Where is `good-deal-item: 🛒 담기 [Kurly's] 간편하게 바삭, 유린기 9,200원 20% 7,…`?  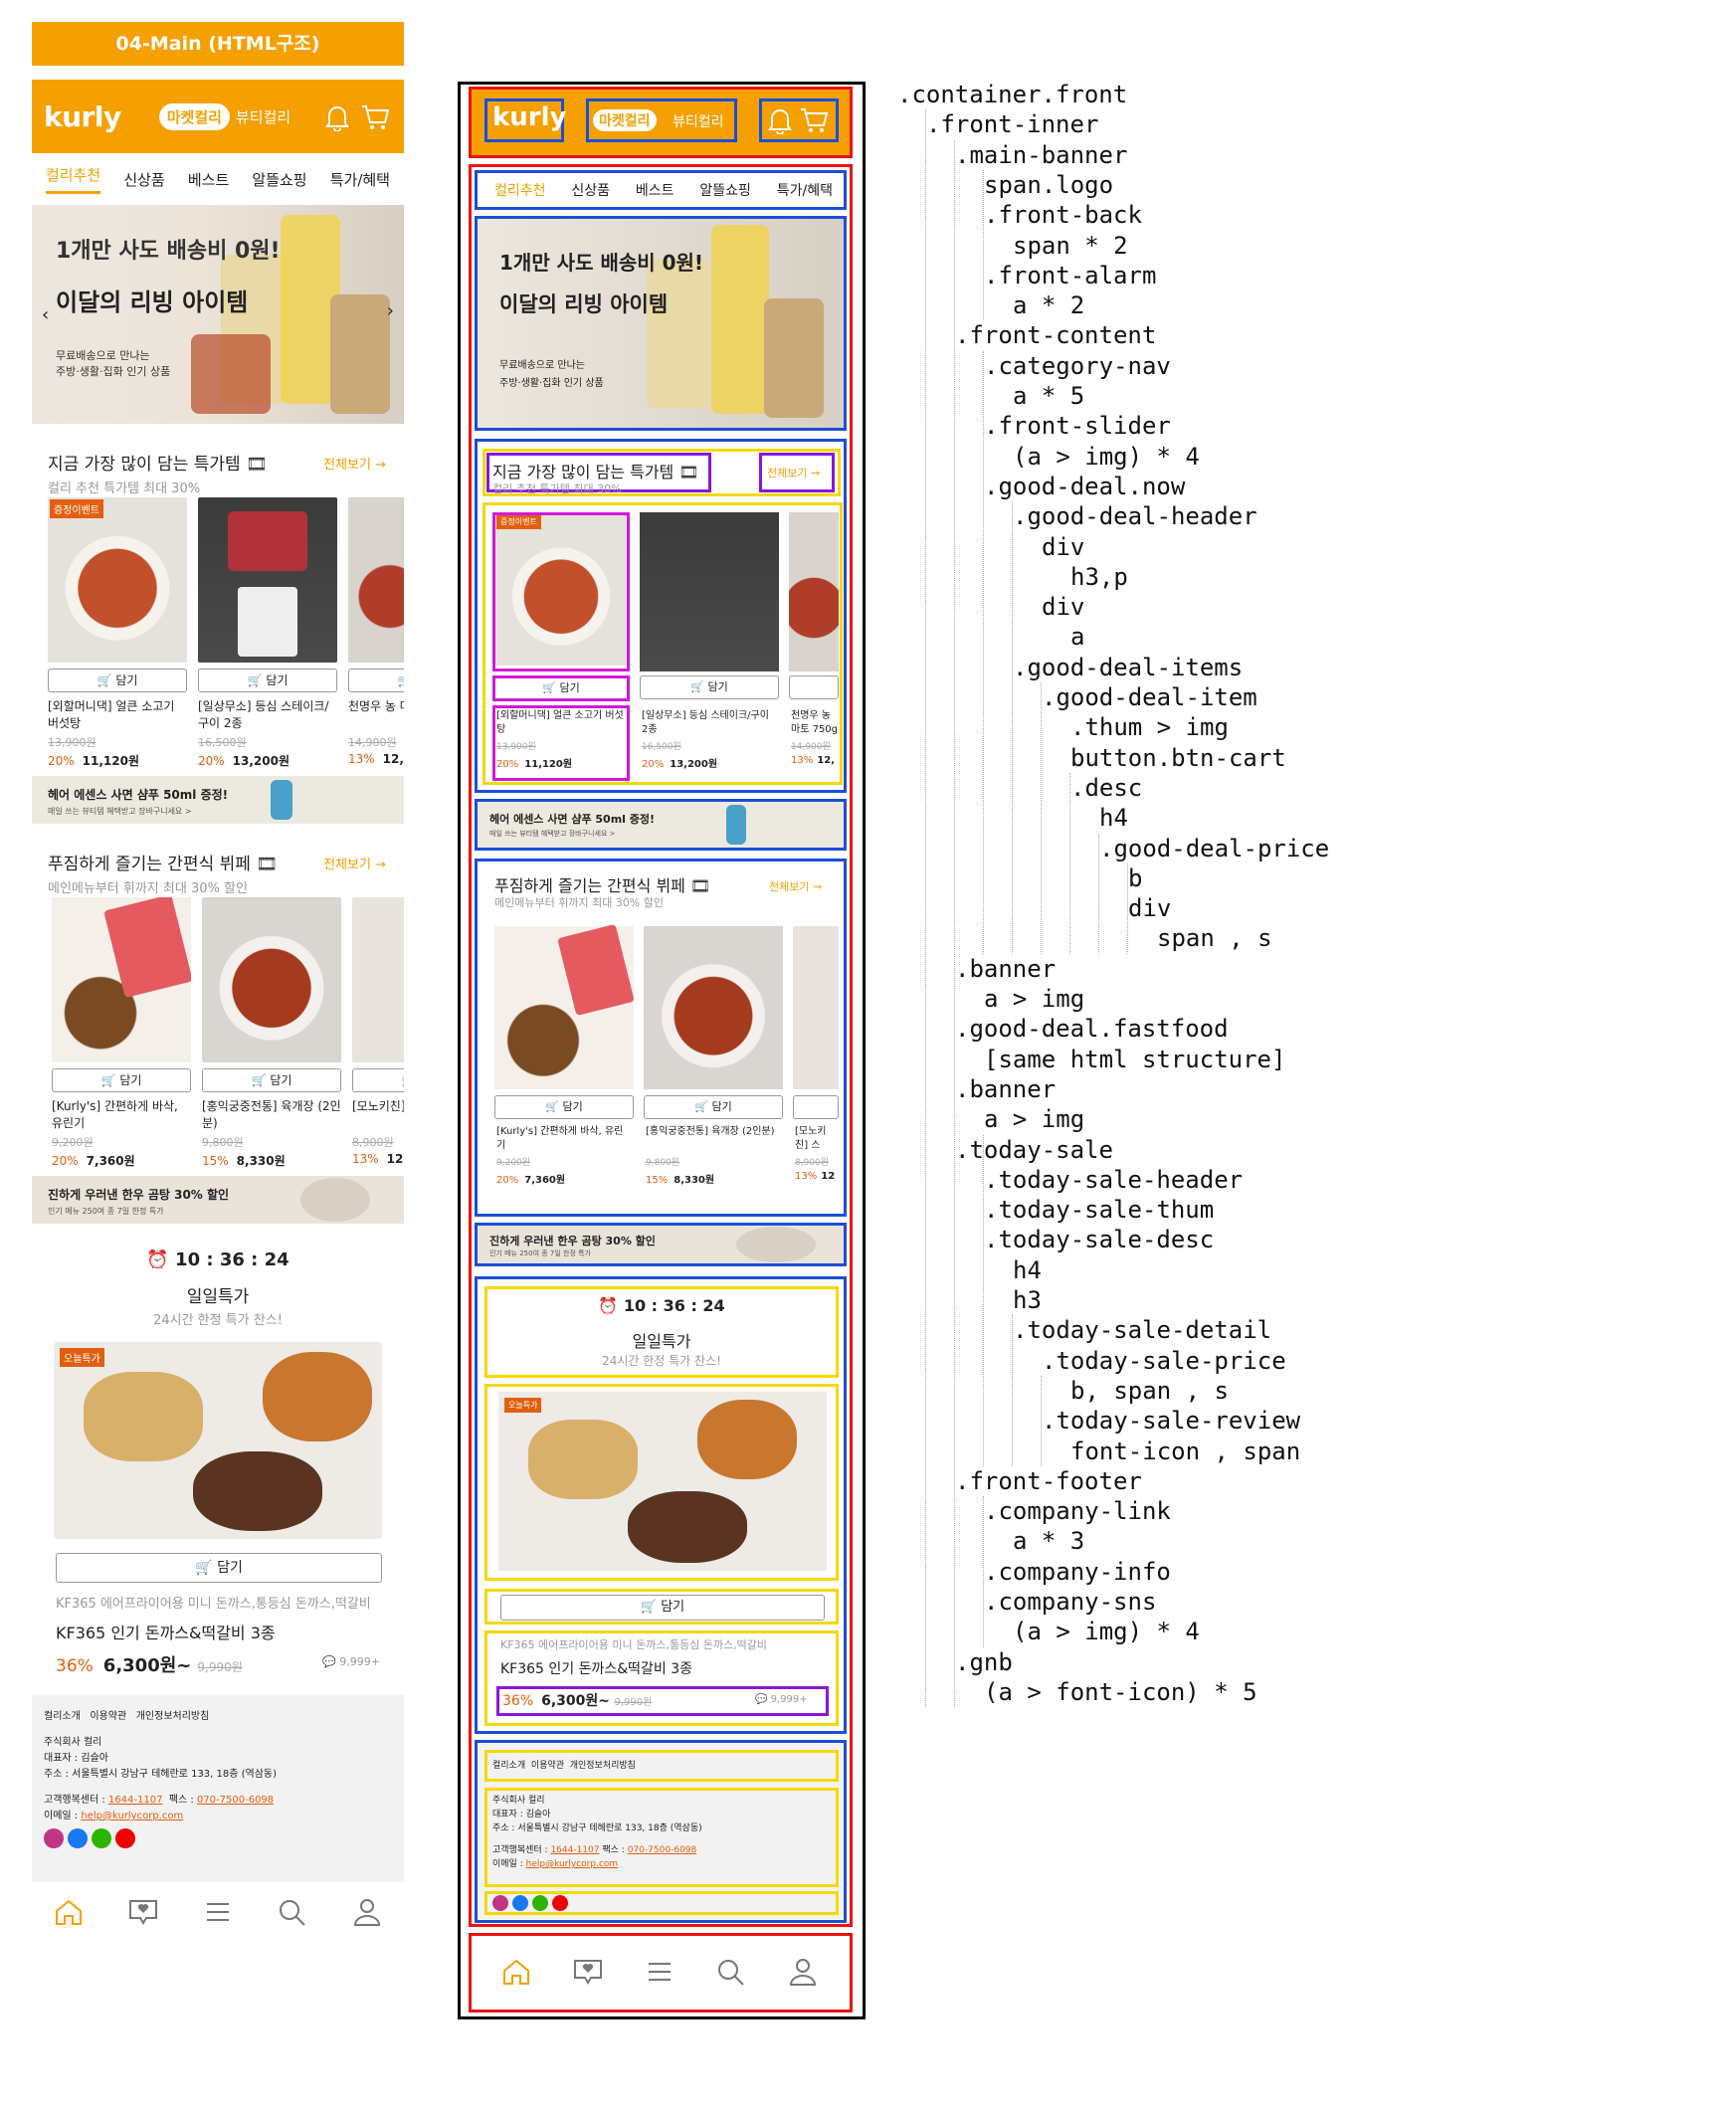
good-deal-item: 🛒 담기 [Kurly's] 간편하게 바삭, 유린기 9,200원 20% 7,… is located at coordinates (122, 1036).